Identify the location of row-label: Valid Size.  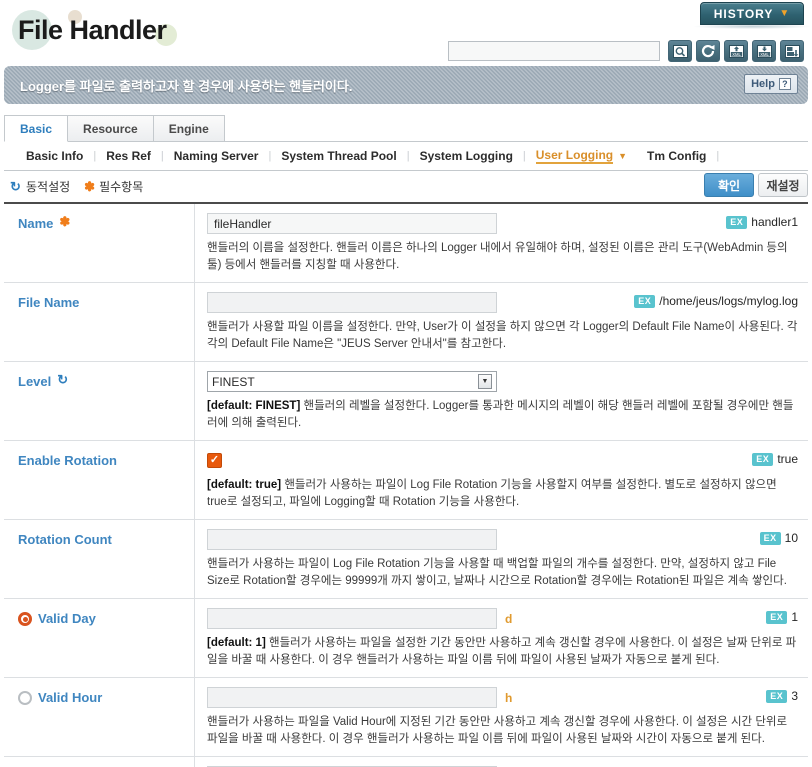
(99, 762).